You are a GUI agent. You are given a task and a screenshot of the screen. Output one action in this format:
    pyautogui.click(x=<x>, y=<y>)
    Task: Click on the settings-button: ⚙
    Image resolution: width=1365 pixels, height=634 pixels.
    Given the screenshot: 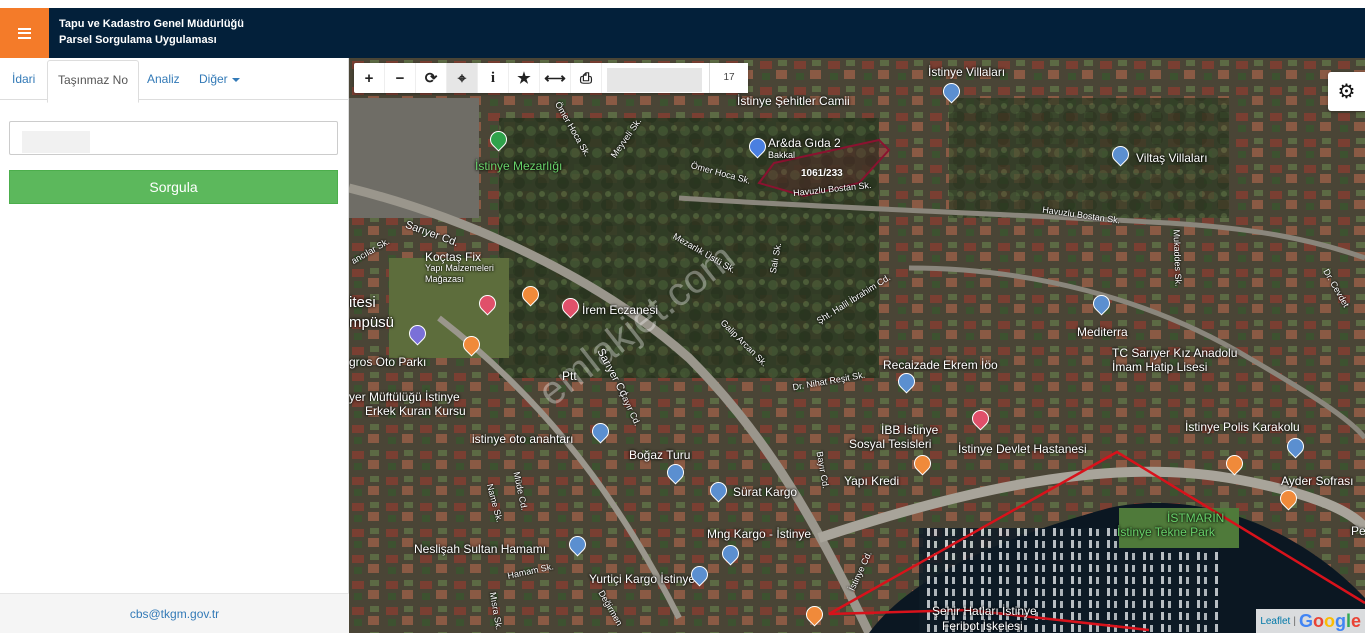 What is the action you would take?
    pyautogui.click(x=1346, y=91)
    